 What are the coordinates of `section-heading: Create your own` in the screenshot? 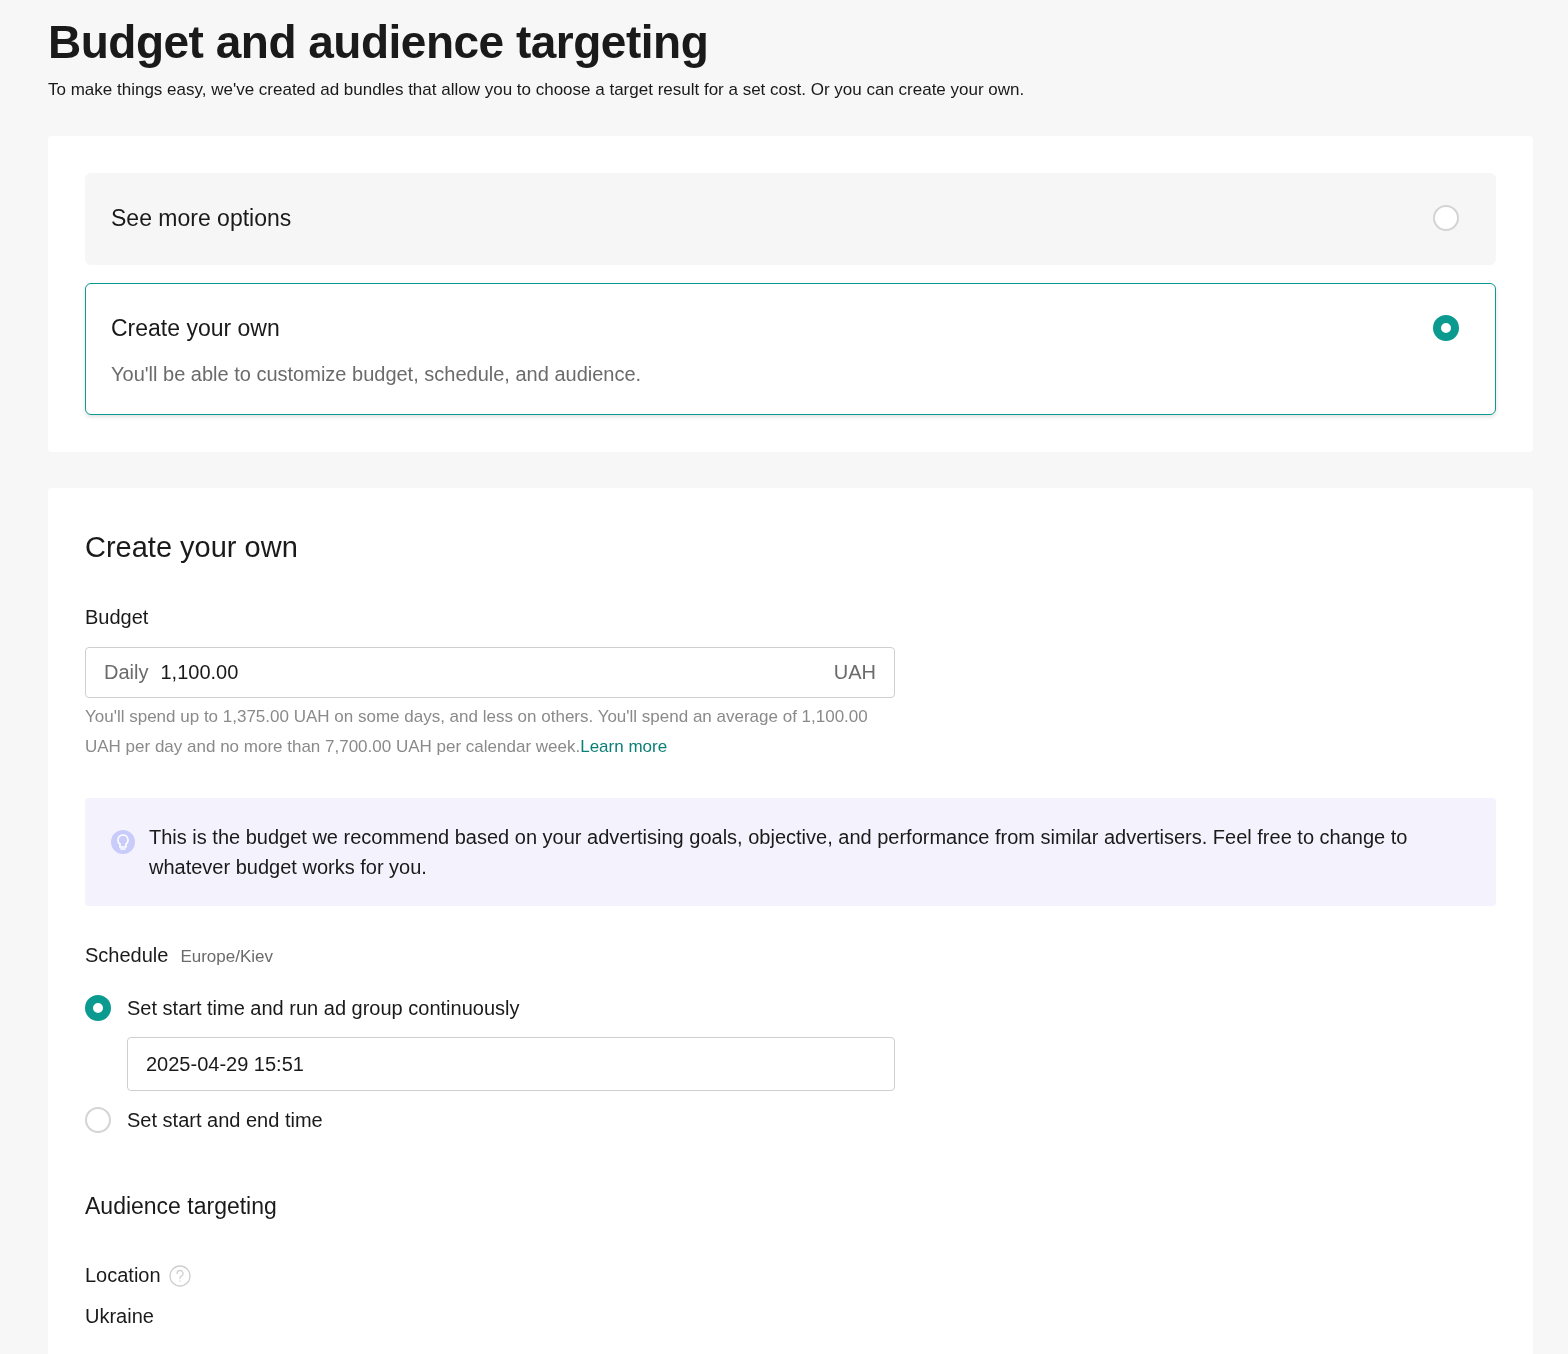 It's located at (192, 547).